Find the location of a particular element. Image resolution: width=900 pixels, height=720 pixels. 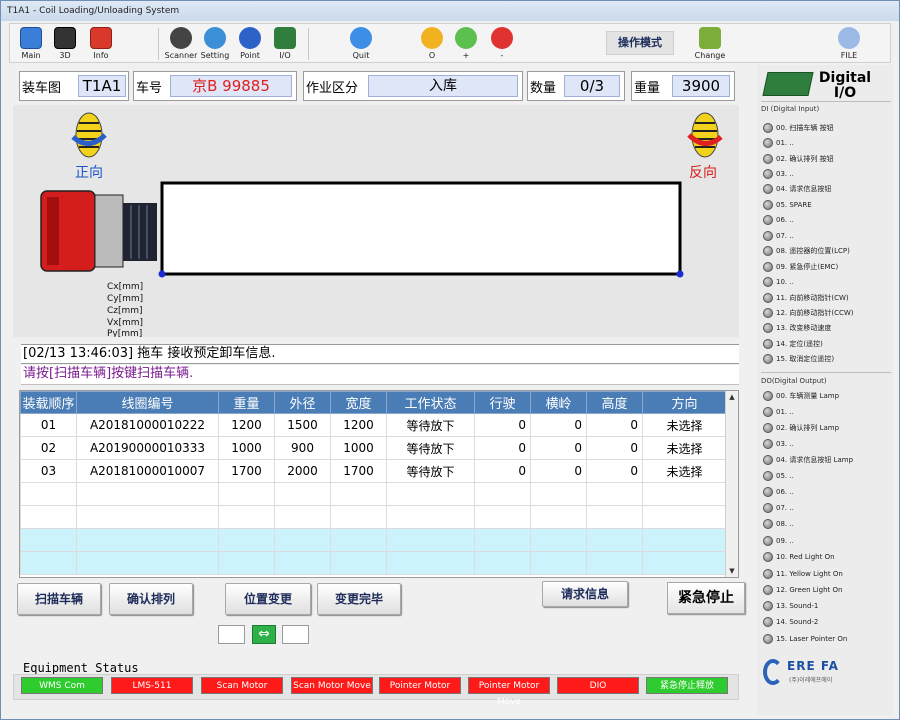

di-item: 11. 向前移动指针(CW) is located at coordinates (806, 299).